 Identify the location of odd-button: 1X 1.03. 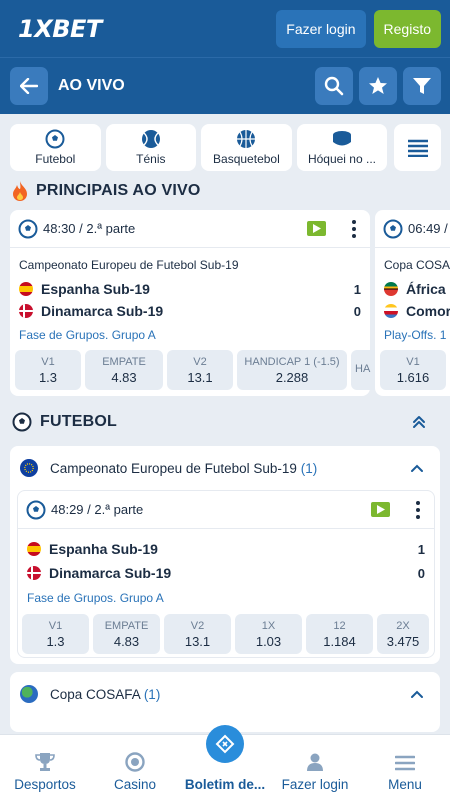
(268, 634).